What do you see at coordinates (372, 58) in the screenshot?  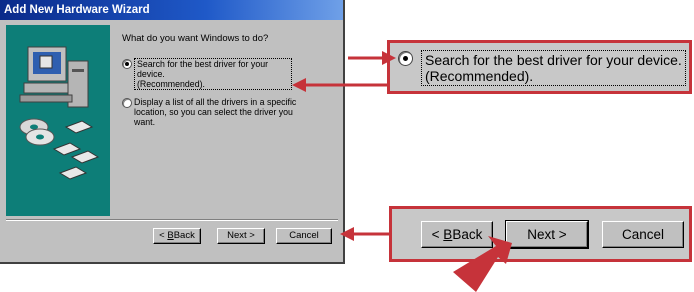 I see `arrow-right-icon` at bounding box center [372, 58].